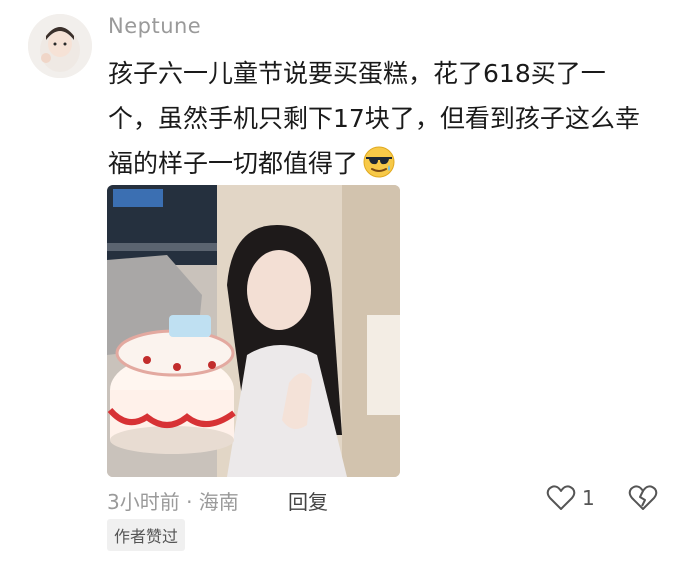  Describe the element at coordinates (233, 163) in the screenshot. I see `comment-line: 福的样子一切都值得了` at that location.